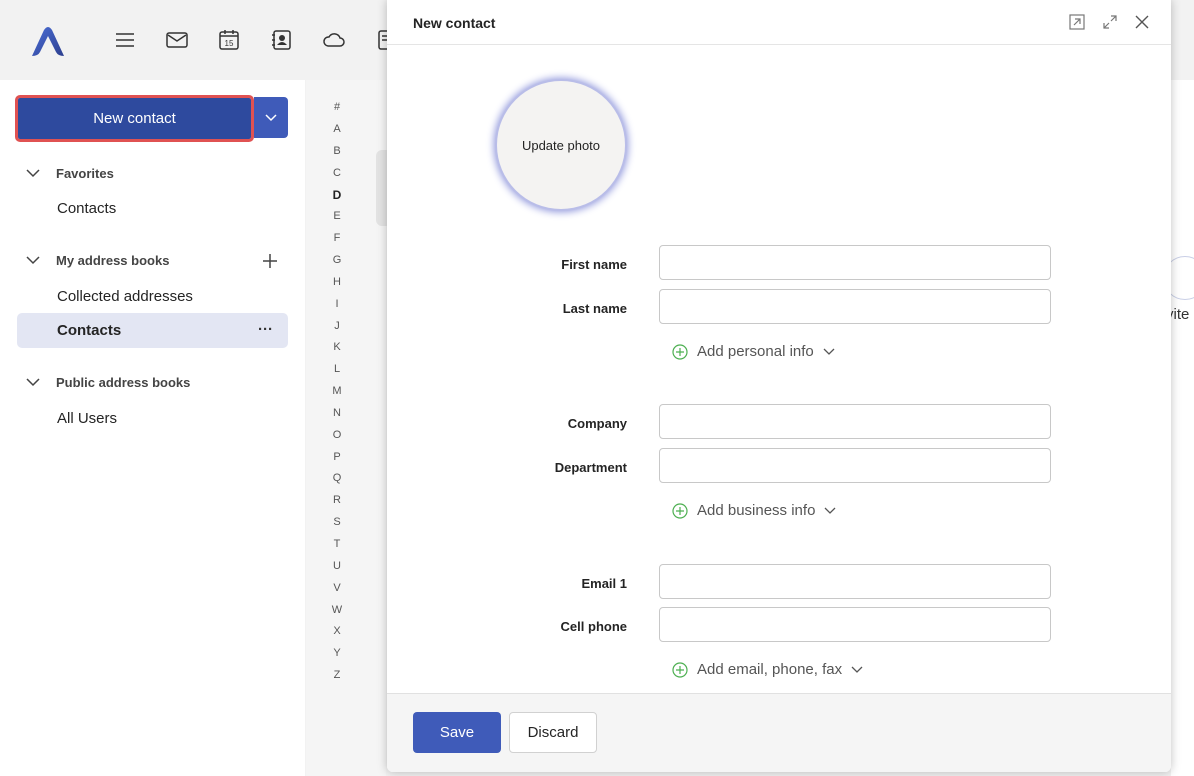 This screenshot has height=776, width=1194. Describe the element at coordinates (337, 478) in the screenshot. I see `alphabet-index-letter: Q` at that location.